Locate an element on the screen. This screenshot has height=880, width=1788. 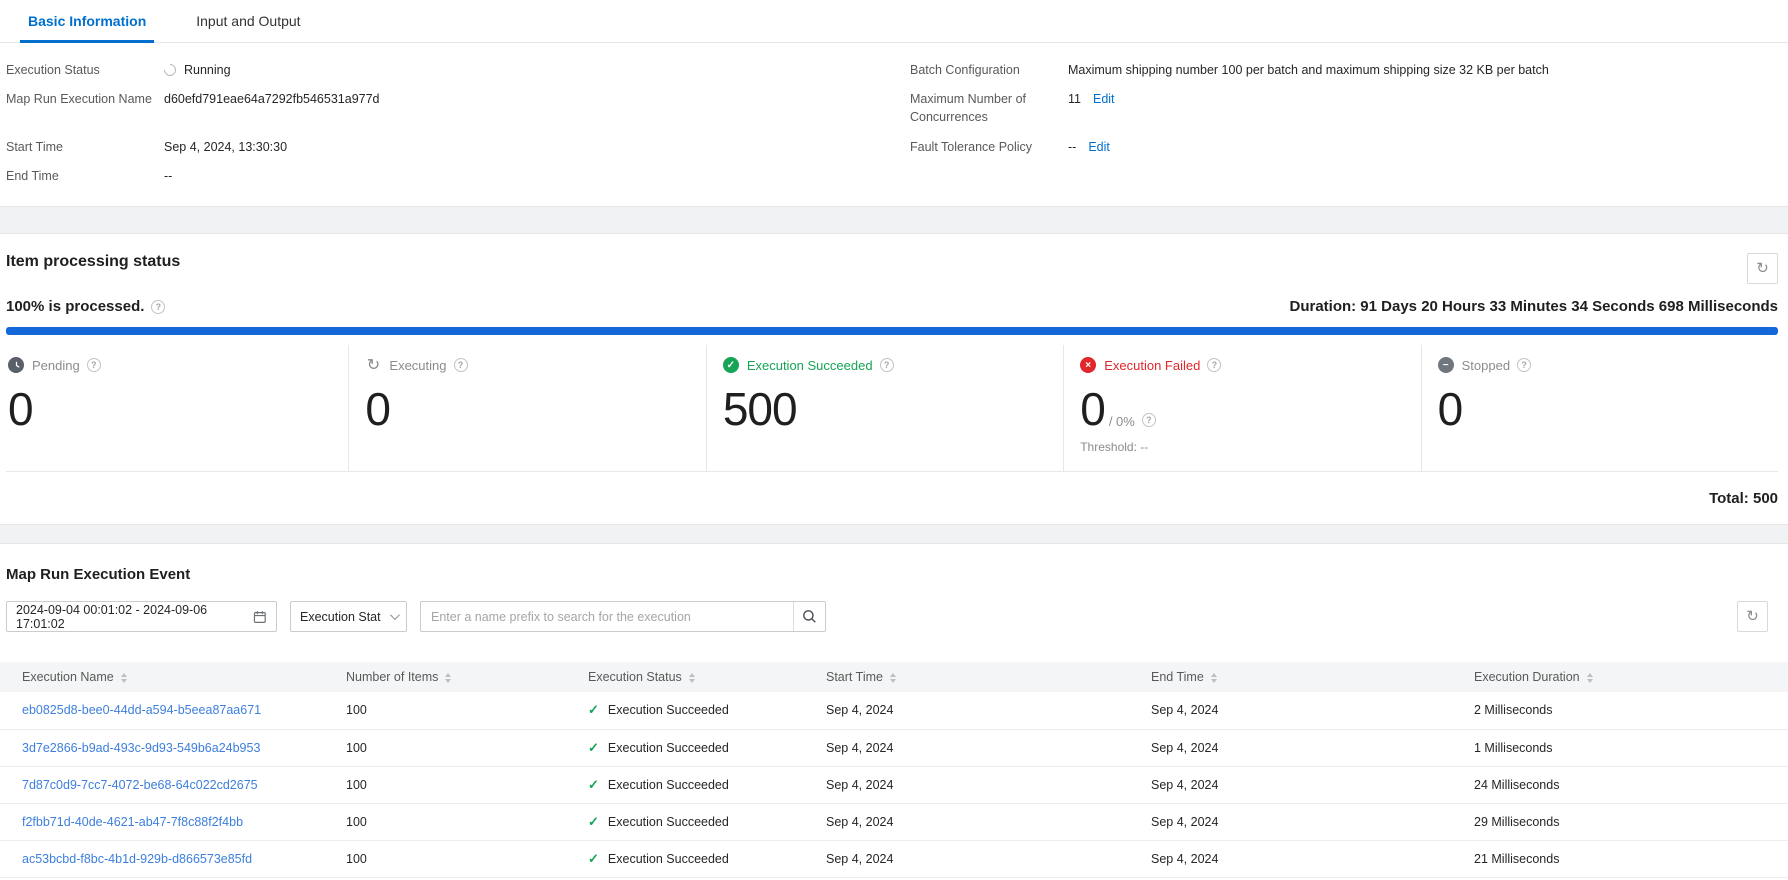
col-execution-name: Execution Name is located at coordinates (173, 677).